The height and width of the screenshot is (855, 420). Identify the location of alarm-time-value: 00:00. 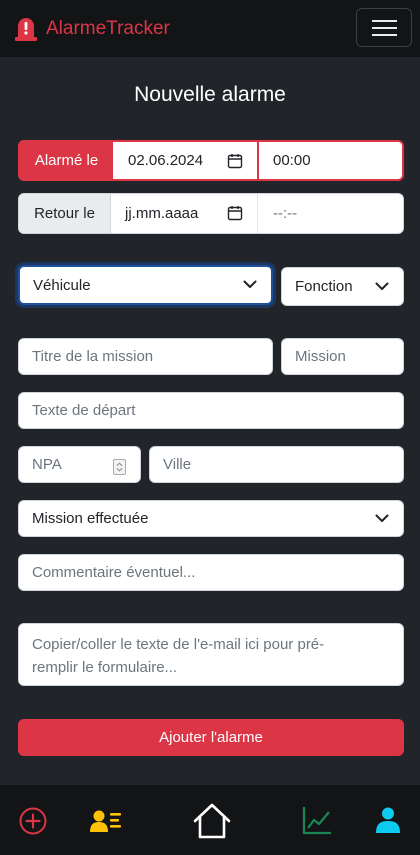
(292, 160).